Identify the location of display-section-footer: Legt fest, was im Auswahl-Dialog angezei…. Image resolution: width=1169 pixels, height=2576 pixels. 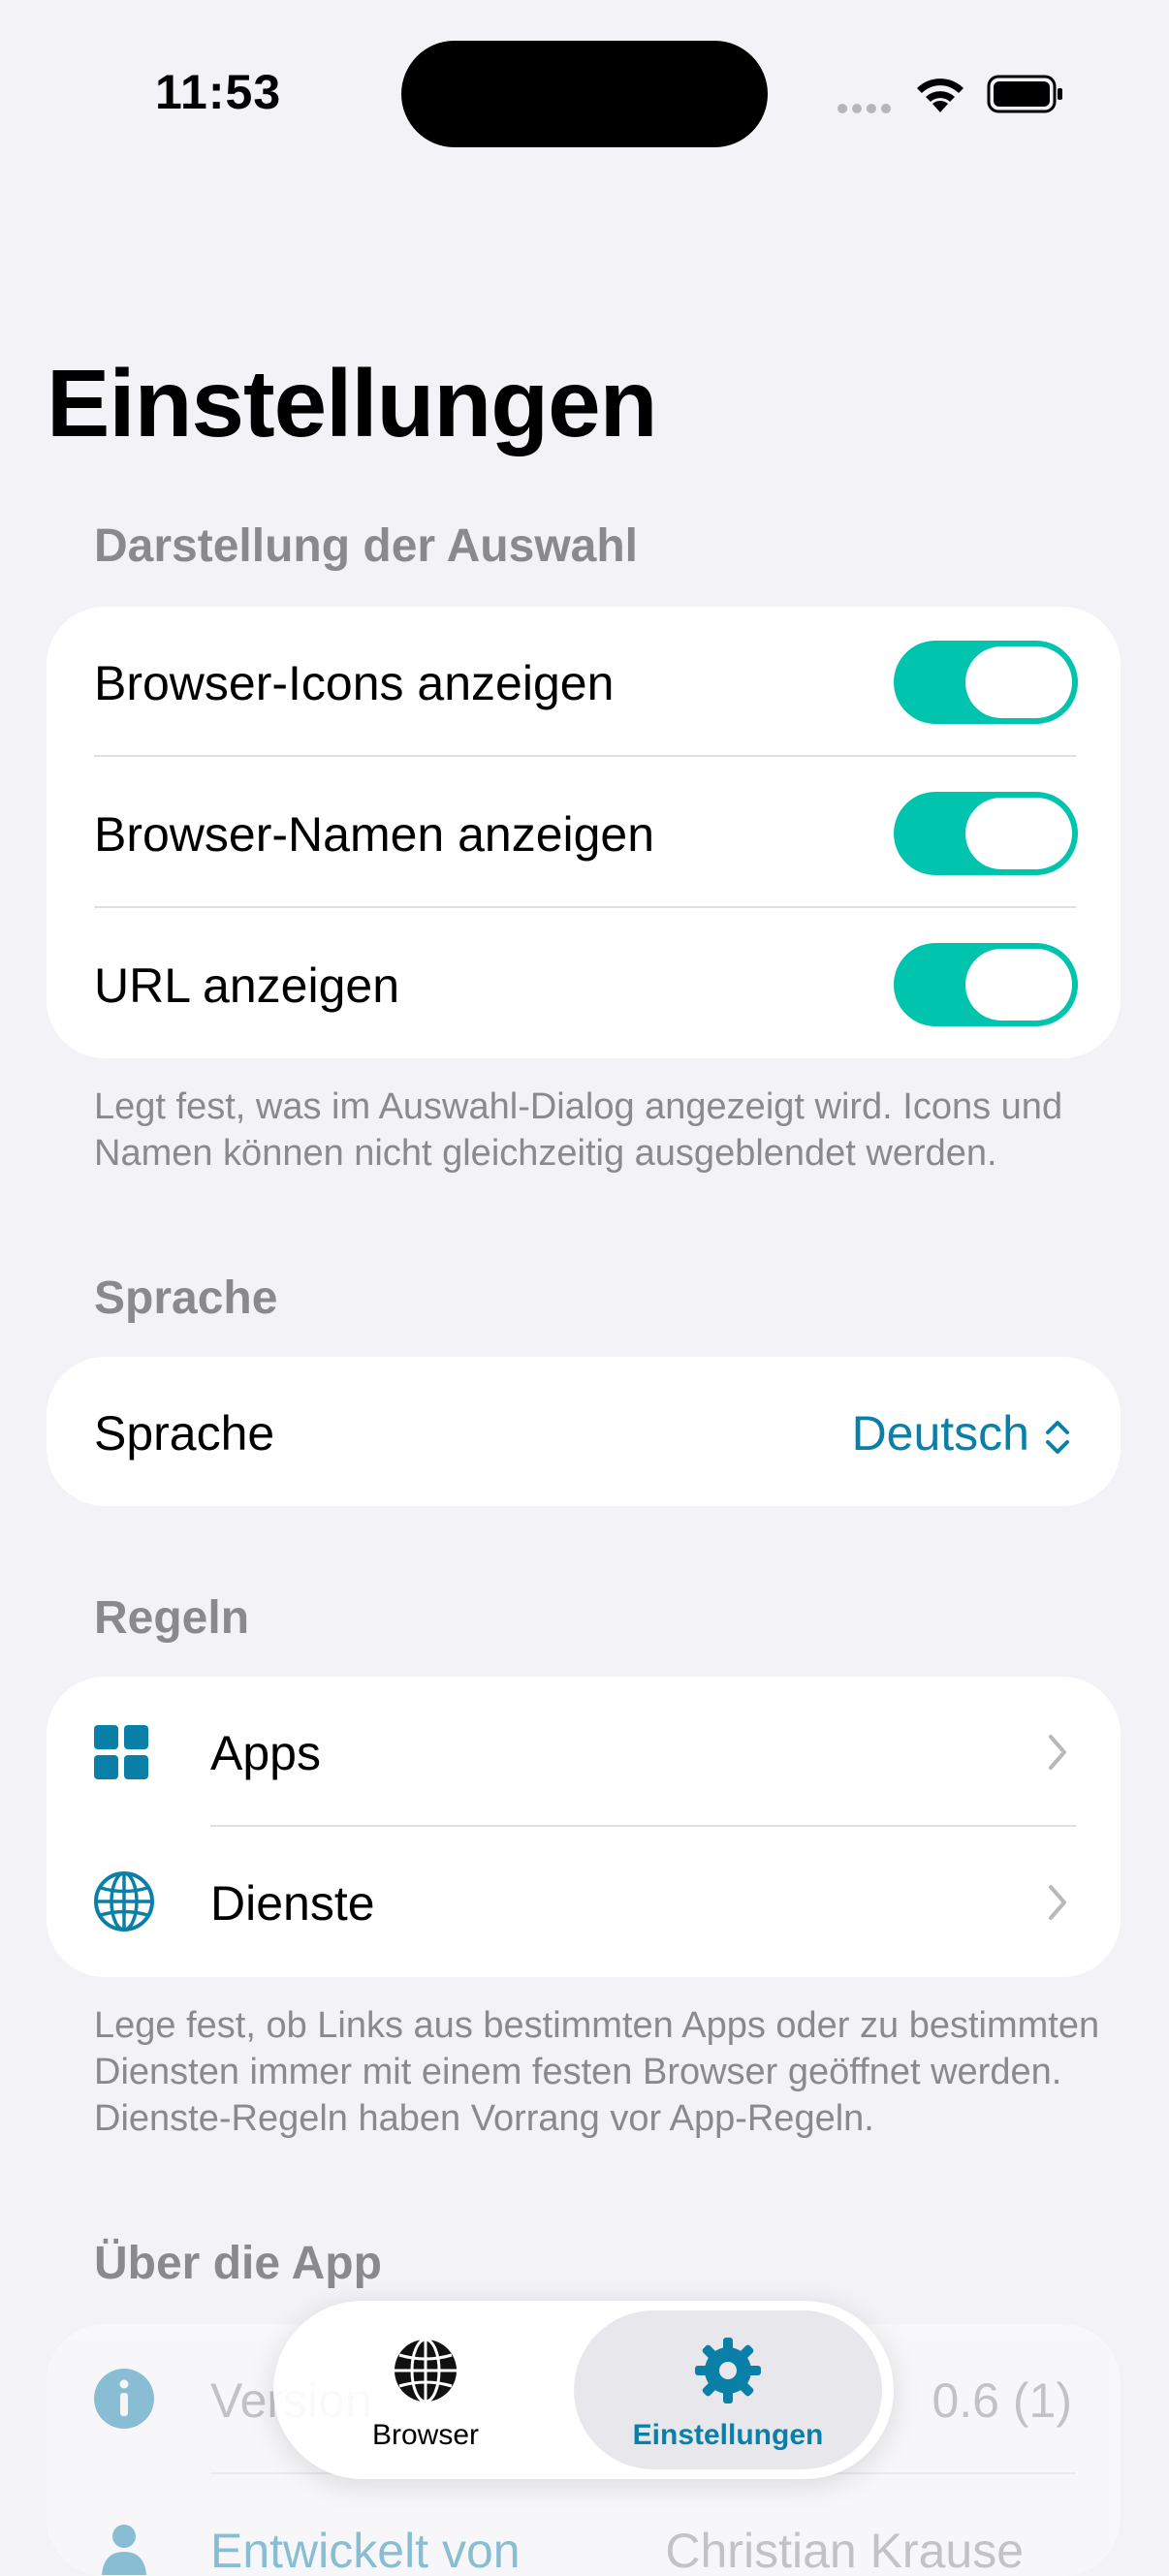
(578, 1130).